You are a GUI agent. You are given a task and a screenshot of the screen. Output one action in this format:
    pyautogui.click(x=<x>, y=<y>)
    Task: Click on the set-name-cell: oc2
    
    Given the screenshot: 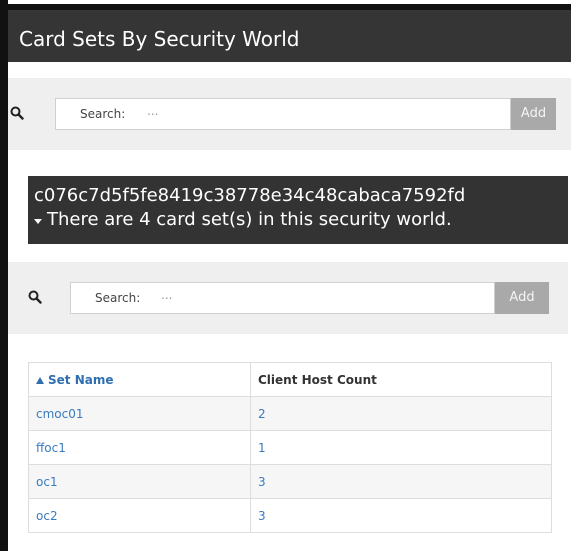 What is the action you would take?
    pyautogui.click(x=139, y=515)
    